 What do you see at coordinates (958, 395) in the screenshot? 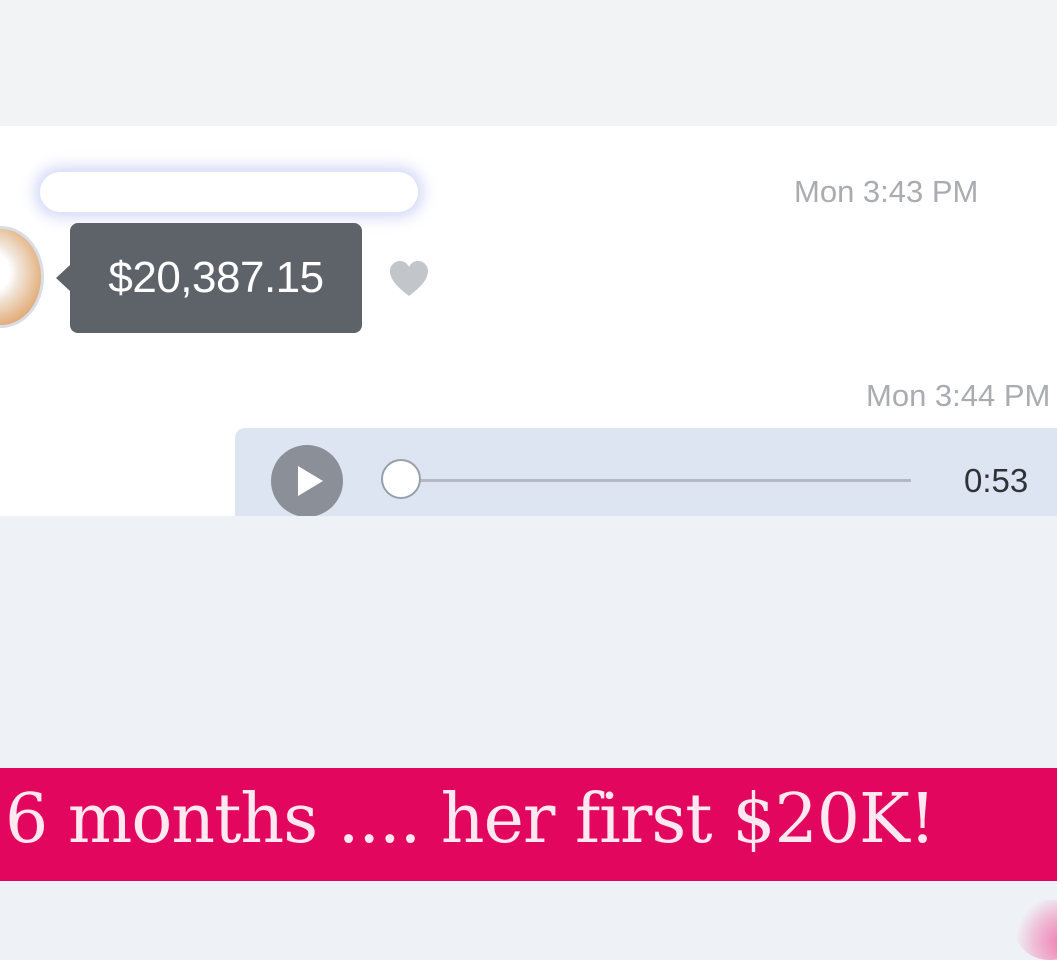
I see `message-timestamp: Mon 3:44 PM` at bounding box center [958, 395].